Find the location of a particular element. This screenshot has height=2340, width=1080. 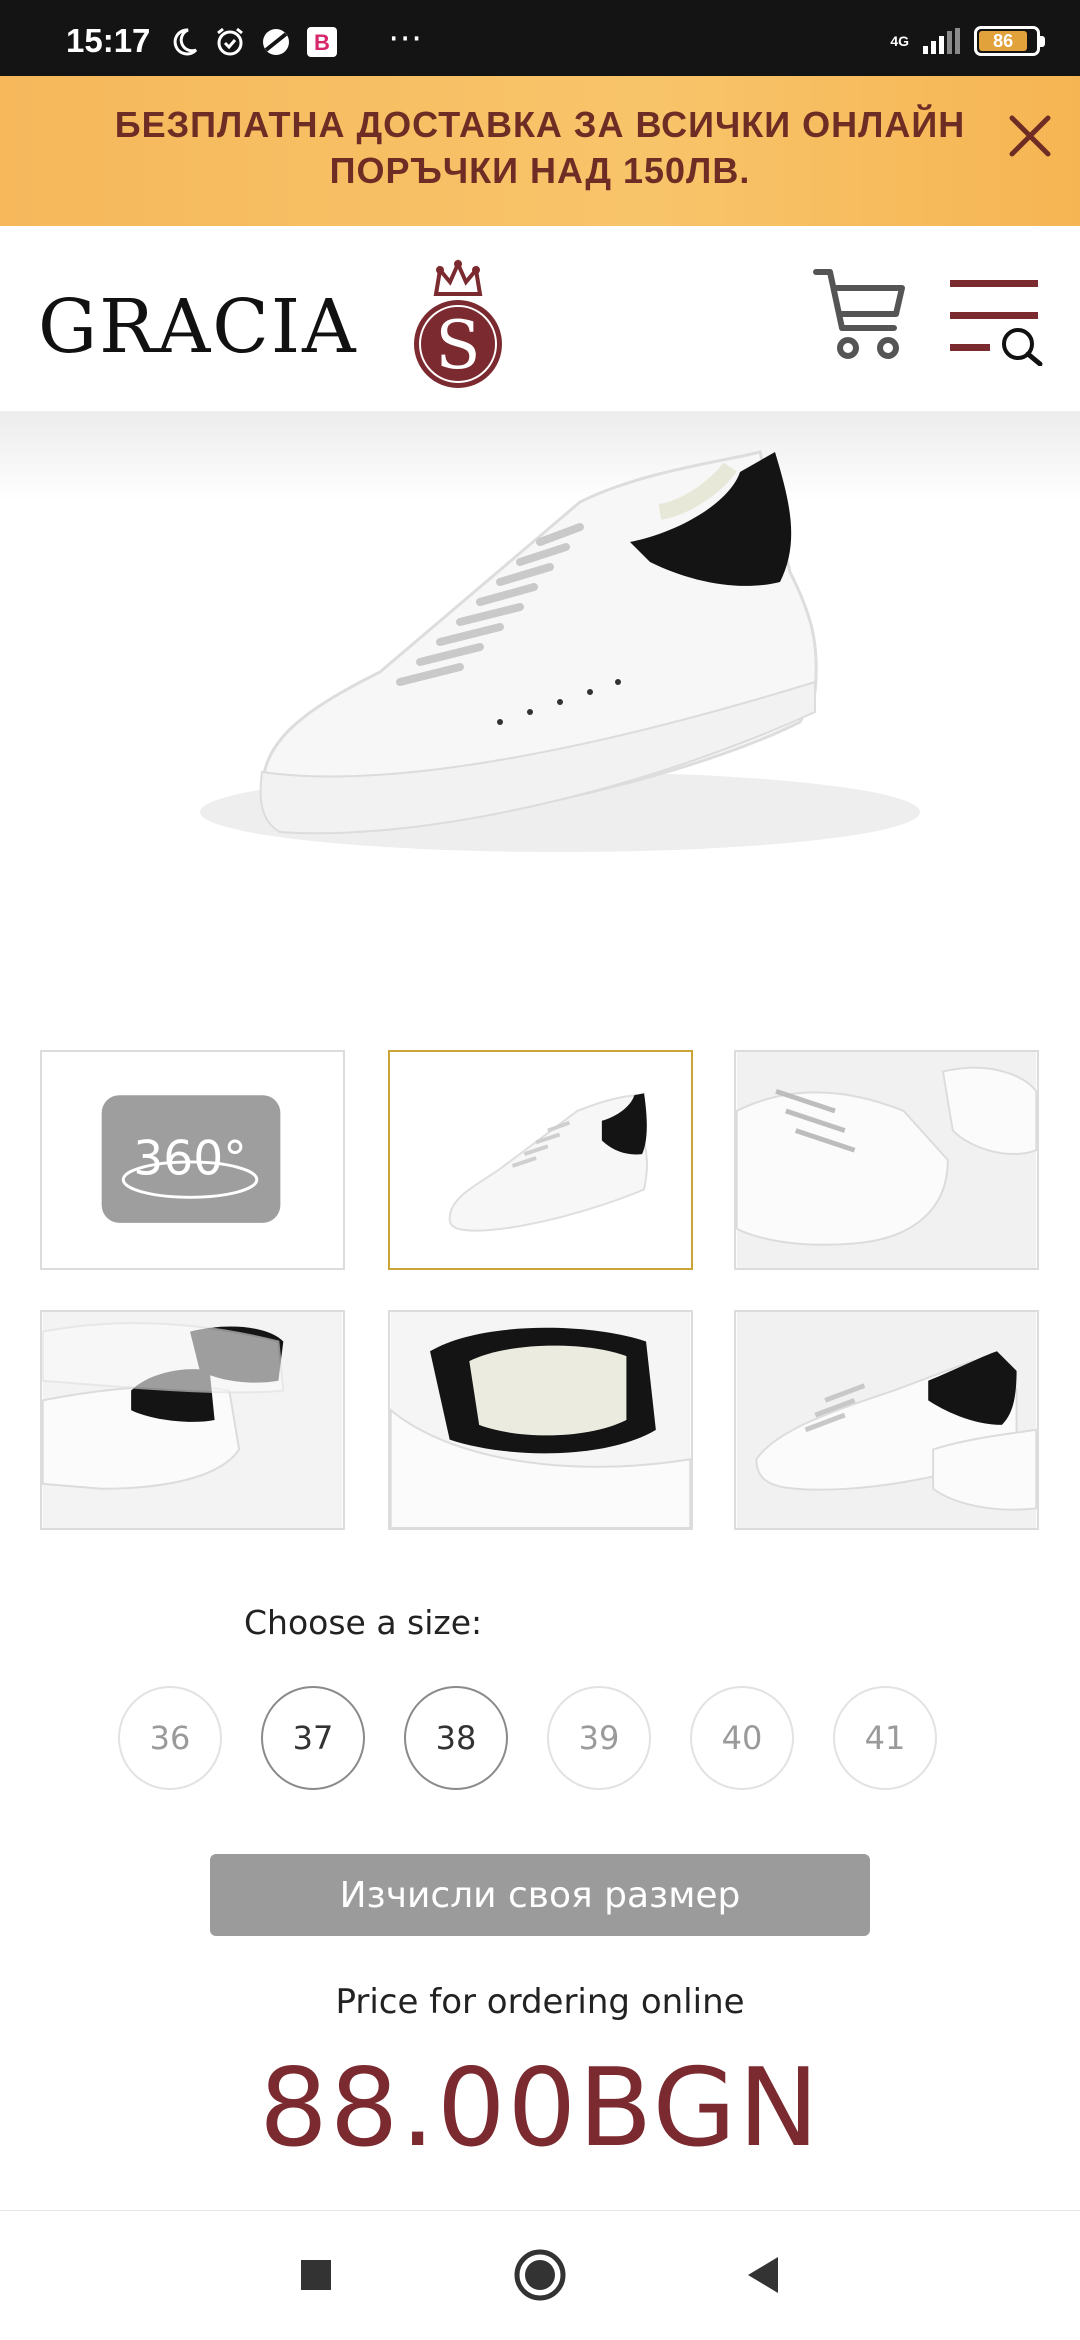

size-option-38: 38 is located at coordinates (456, 1738).